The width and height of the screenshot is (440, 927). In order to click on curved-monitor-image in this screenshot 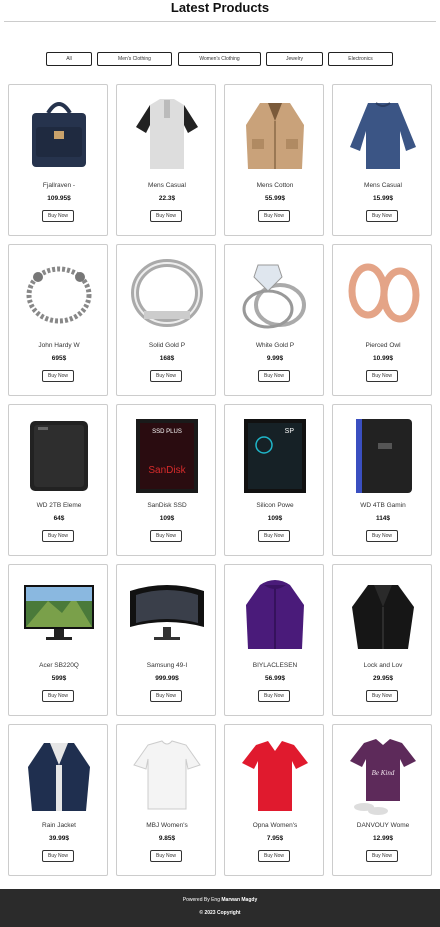, I will do `click(167, 613)`.